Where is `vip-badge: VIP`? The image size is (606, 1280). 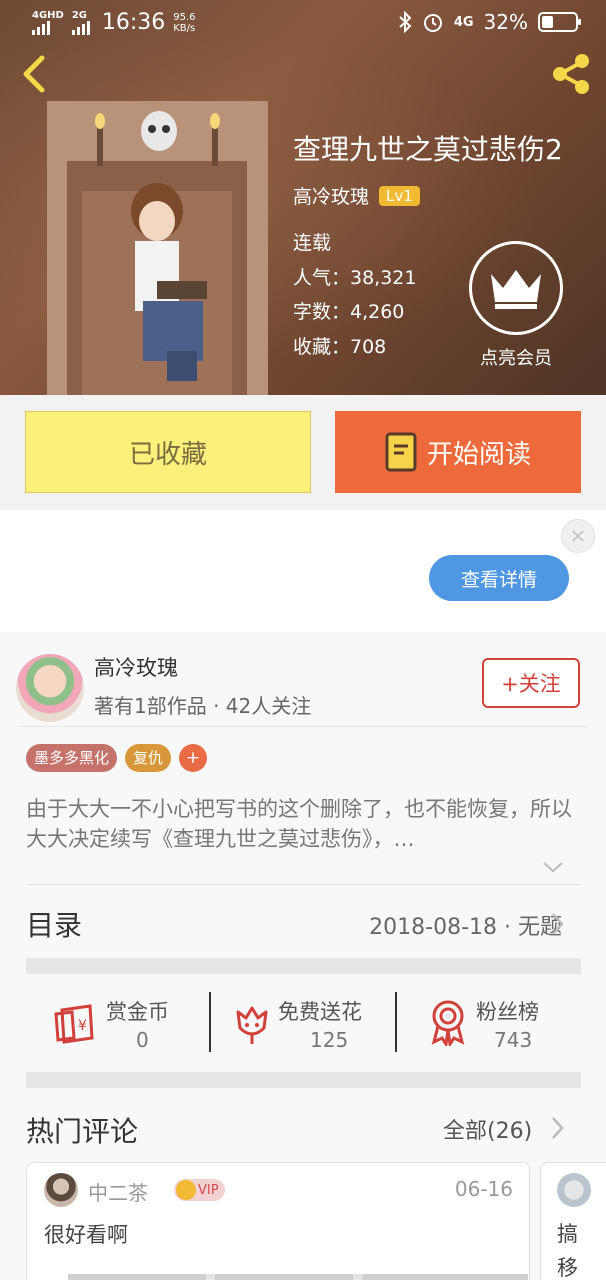 vip-badge: VIP is located at coordinates (199, 1190).